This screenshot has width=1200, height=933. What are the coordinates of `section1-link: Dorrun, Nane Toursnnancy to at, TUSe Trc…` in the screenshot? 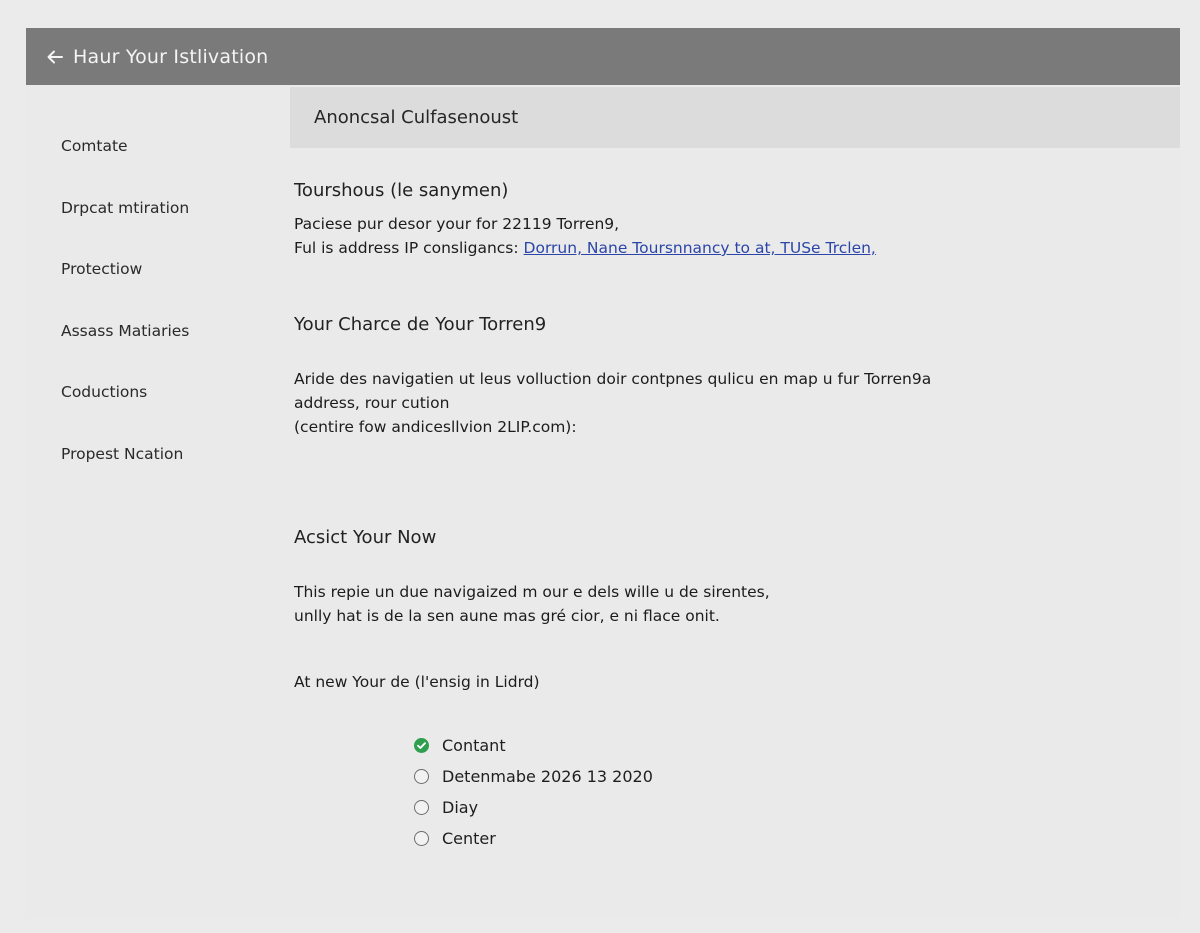 It's located at (700, 248).